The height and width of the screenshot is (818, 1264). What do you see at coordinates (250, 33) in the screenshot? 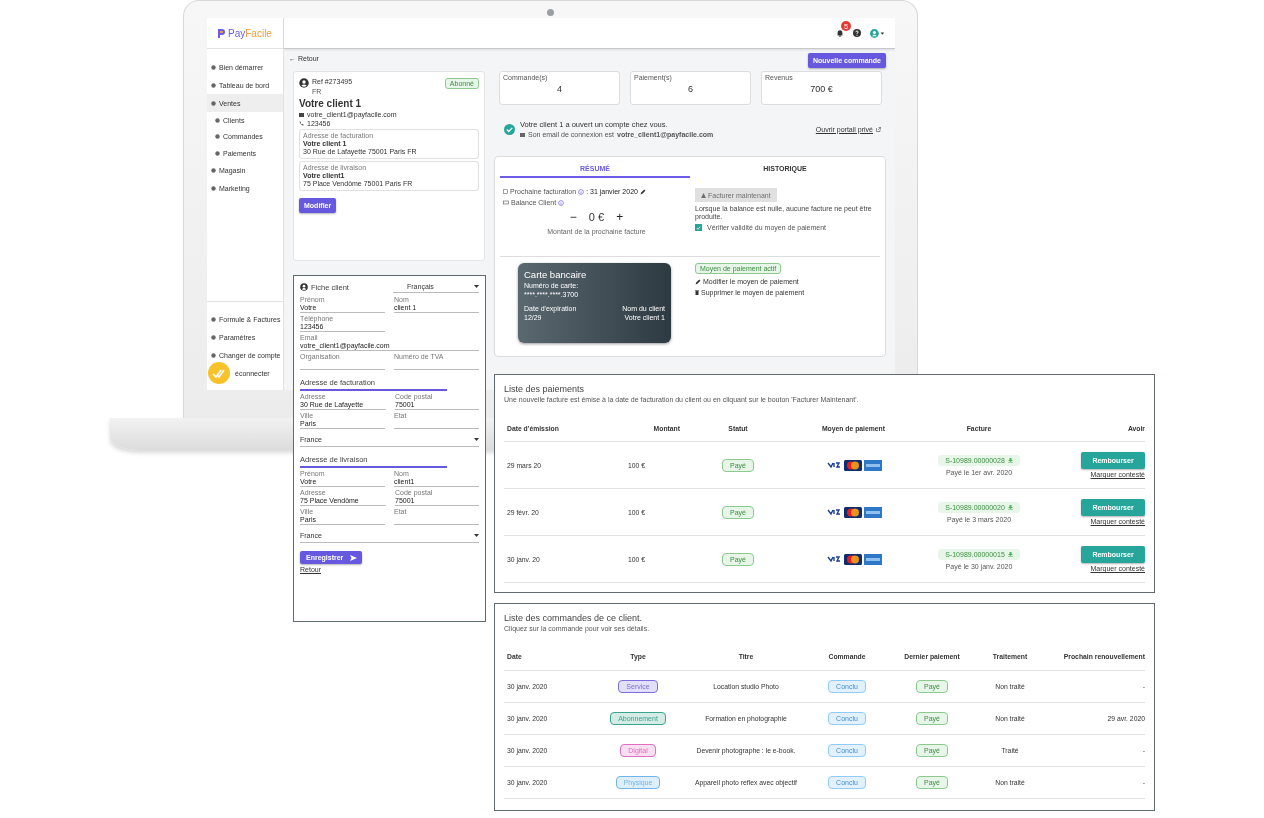
I see `logo-text: PayFacile` at bounding box center [250, 33].